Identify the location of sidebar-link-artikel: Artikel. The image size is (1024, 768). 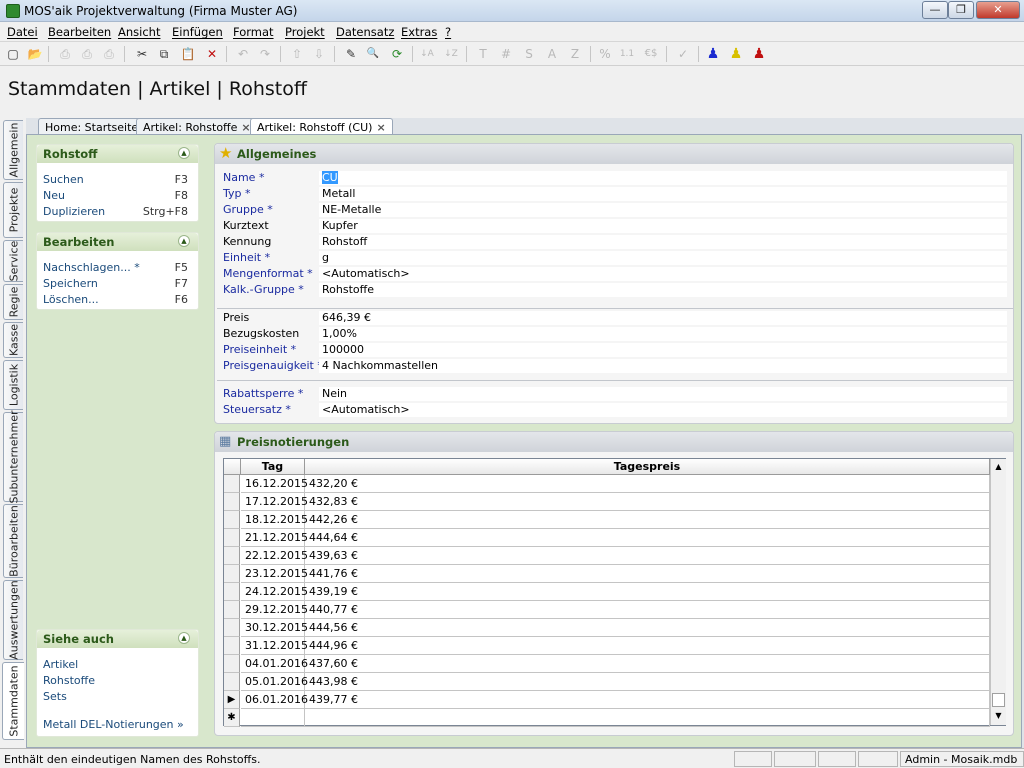
(60, 664).